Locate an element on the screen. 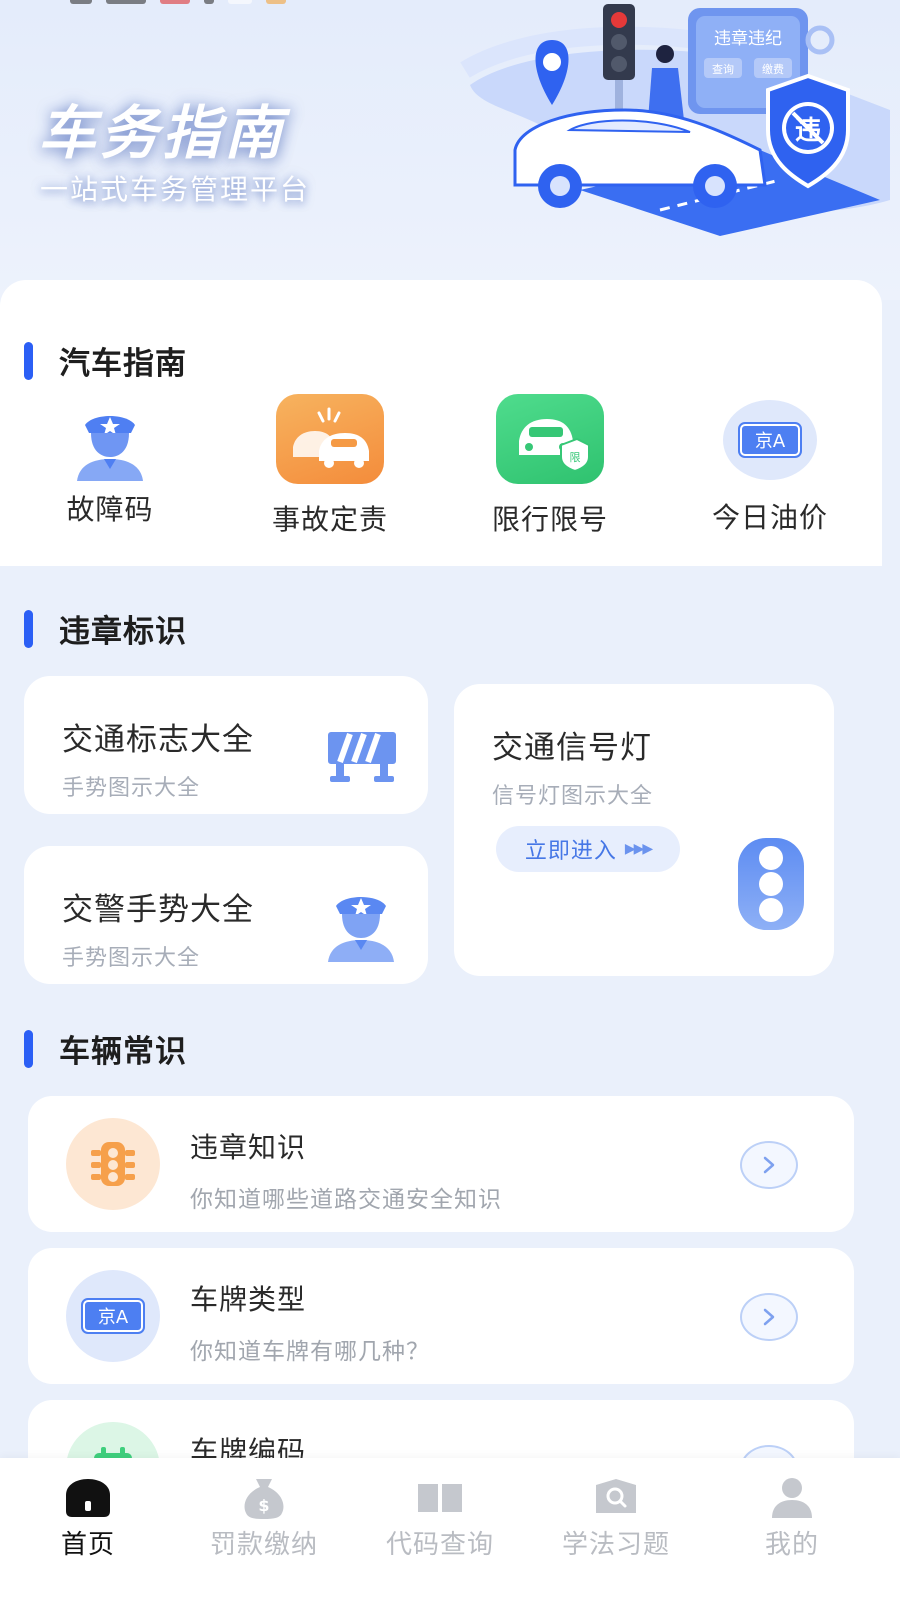 This screenshot has width=900, height=1600. banner-subtitle: 一站式车务管理平台 is located at coordinates (175, 189).